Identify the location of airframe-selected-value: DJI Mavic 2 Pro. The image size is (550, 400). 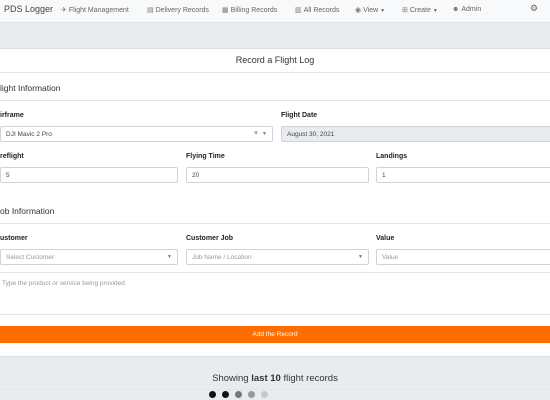
(29, 134).